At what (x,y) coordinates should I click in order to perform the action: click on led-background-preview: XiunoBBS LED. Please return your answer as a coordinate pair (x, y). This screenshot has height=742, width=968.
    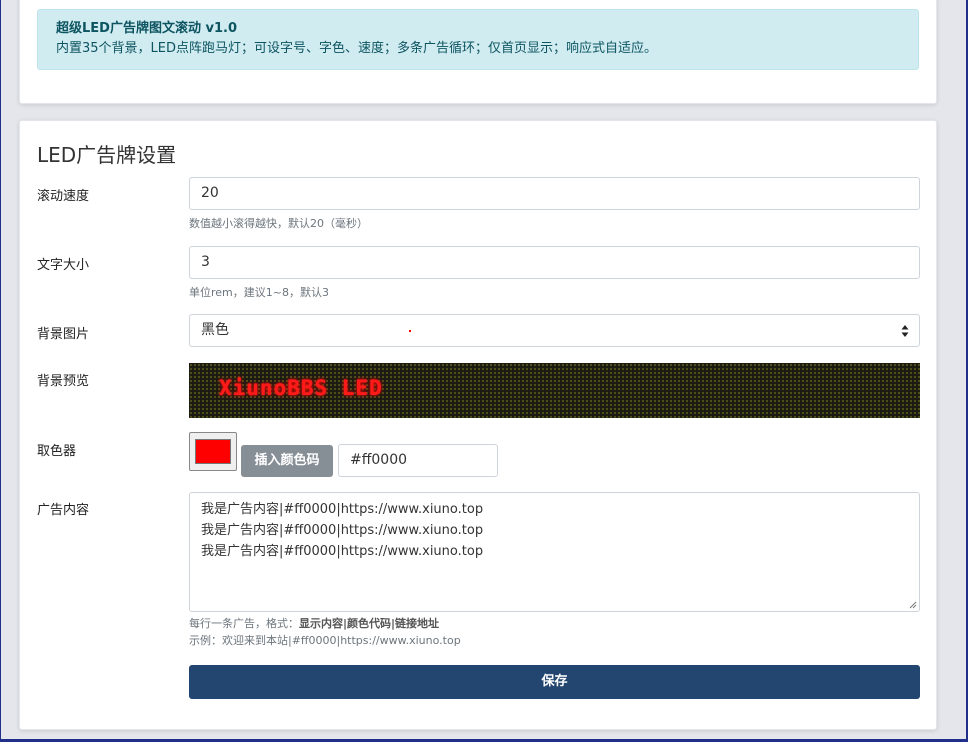
    Looking at the image, I should click on (554, 390).